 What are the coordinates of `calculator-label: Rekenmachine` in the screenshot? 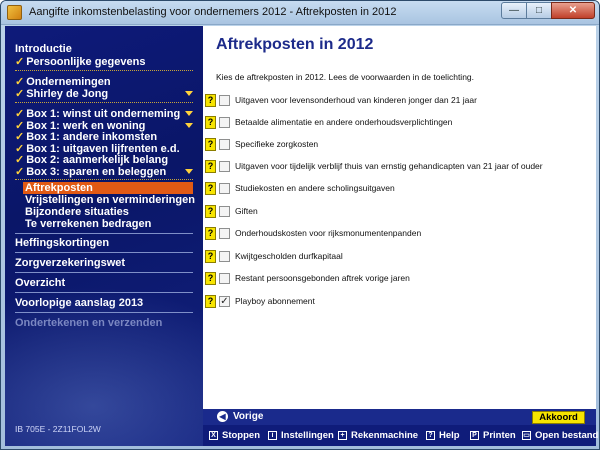 It's located at (385, 435).